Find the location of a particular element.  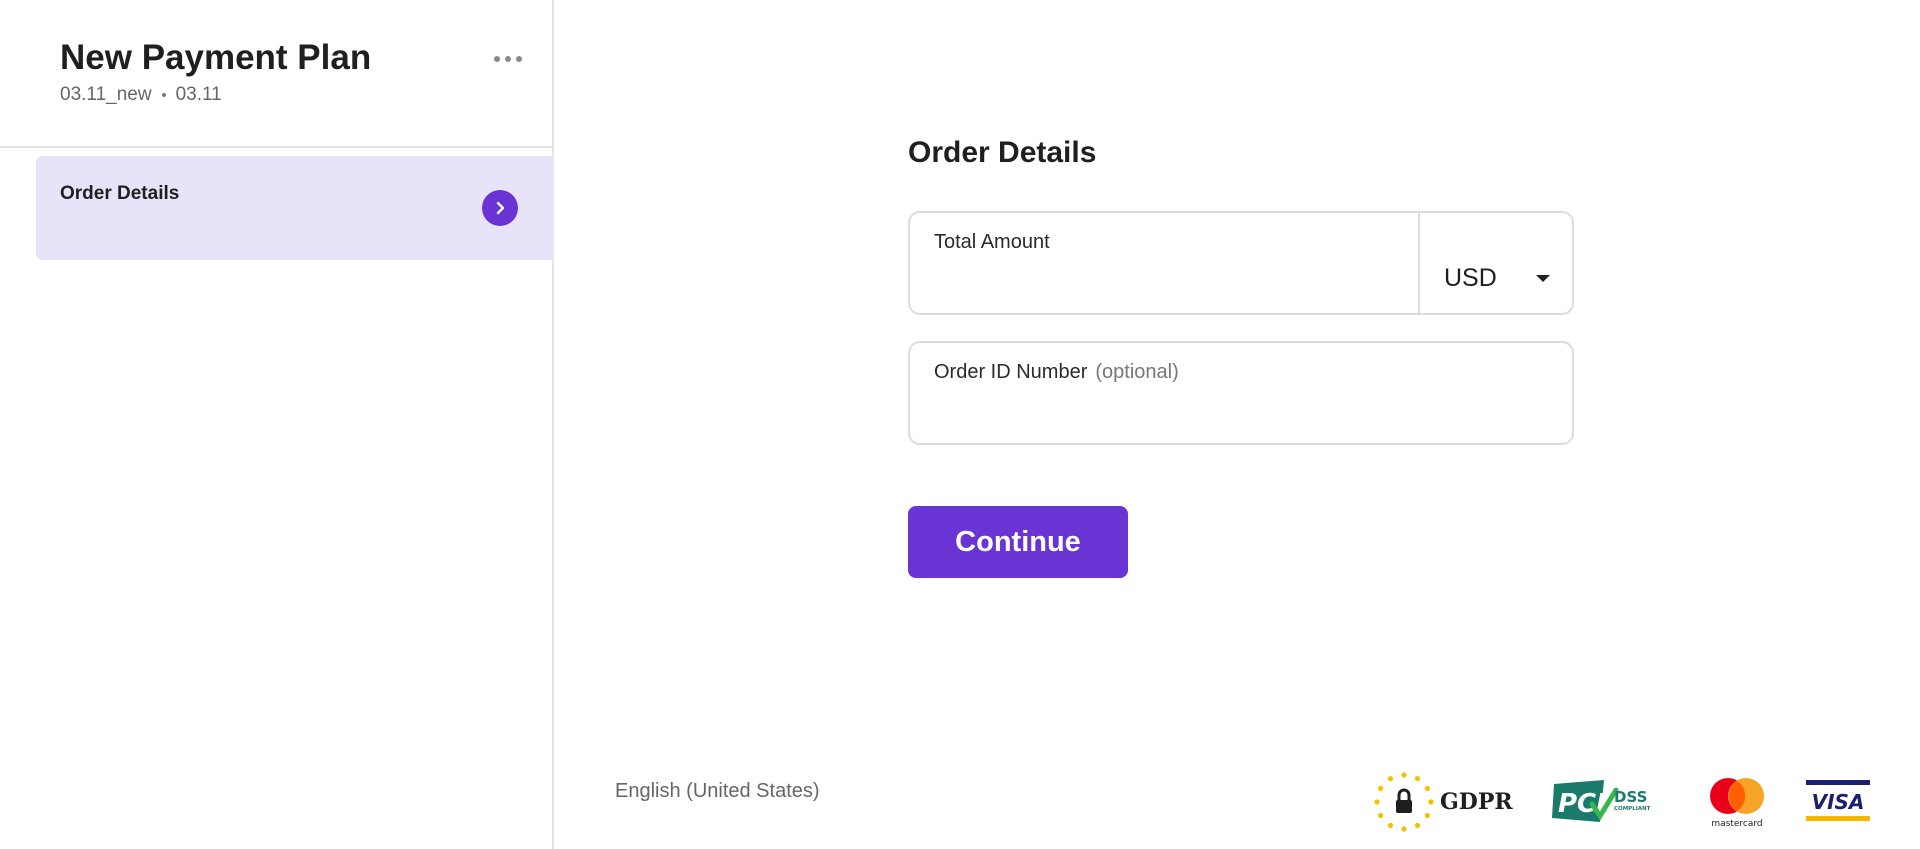

plan-subtitle-date: 03.11 is located at coordinates (198, 94).